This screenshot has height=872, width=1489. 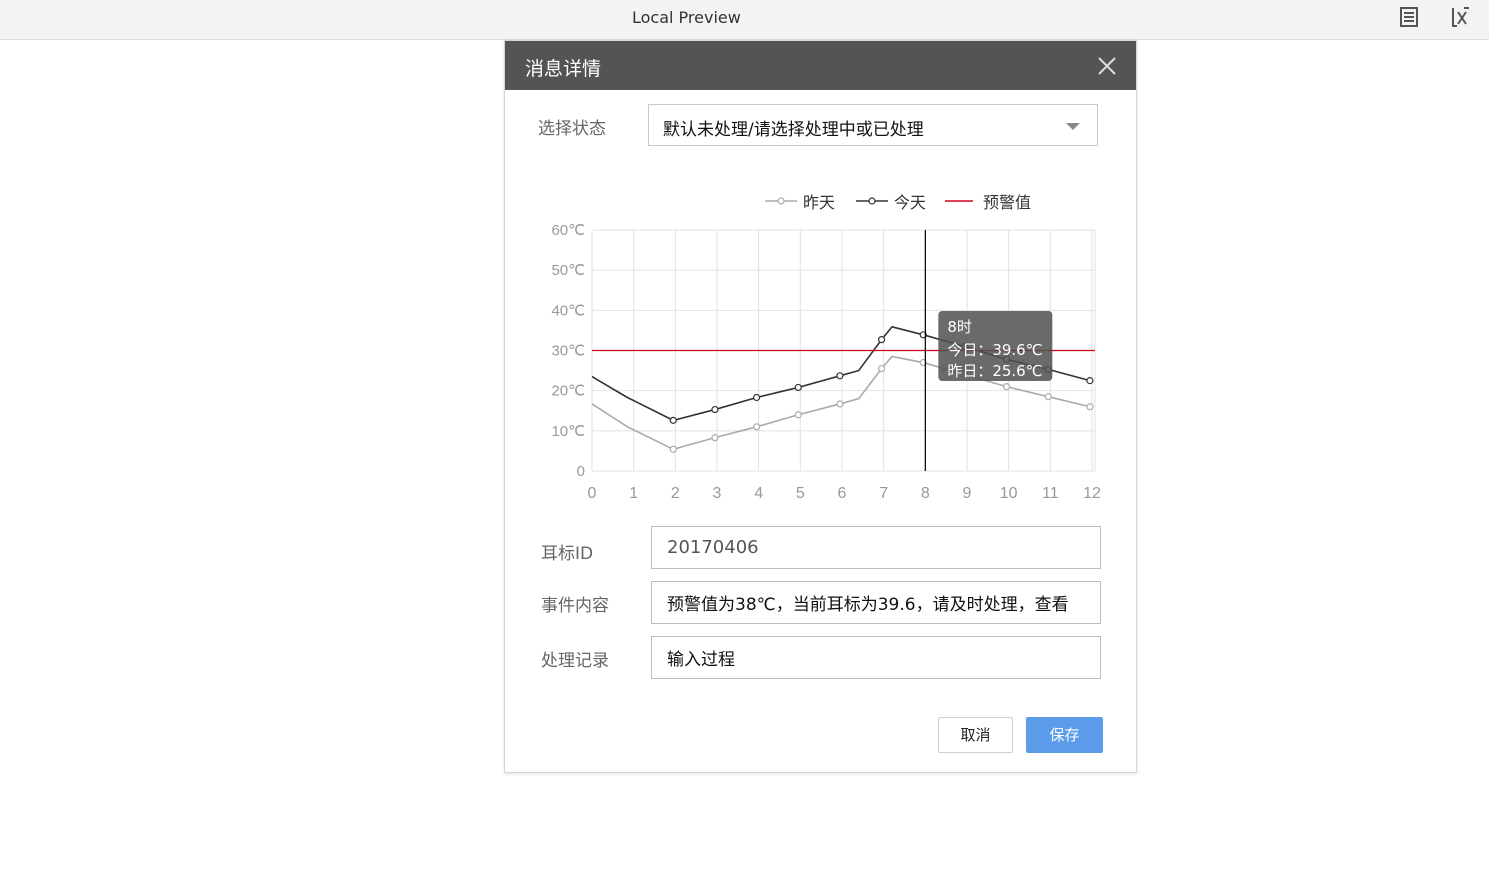 What do you see at coordinates (1461, 17) in the screenshot?
I see `close-x-icon` at bounding box center [1461, 17].